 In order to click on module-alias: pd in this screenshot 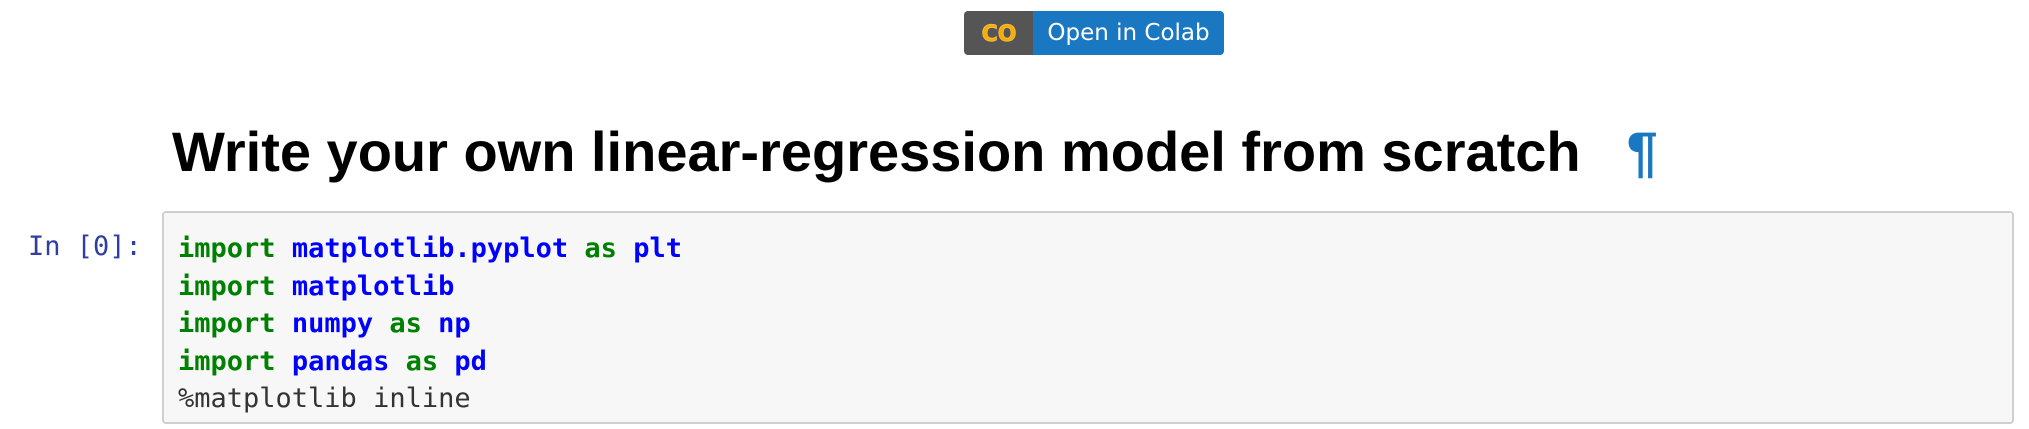, I will do `click(470, 361)`.